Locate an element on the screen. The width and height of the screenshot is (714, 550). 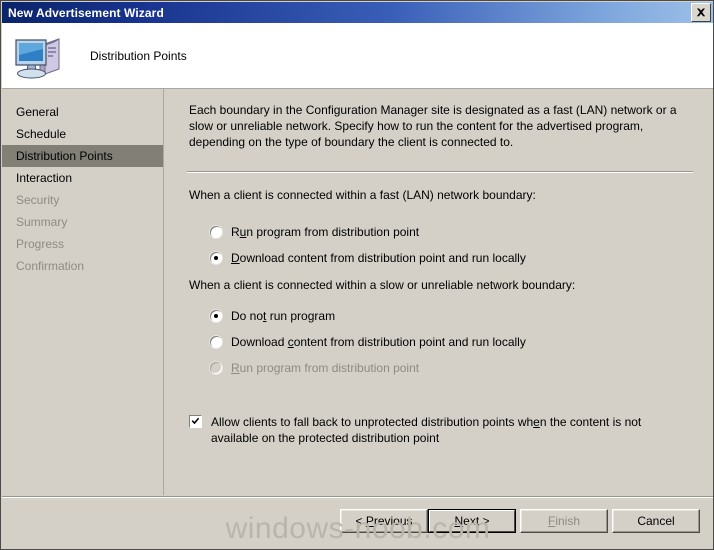
previous-button-label: < Previous is located at coordinates (384, 521).